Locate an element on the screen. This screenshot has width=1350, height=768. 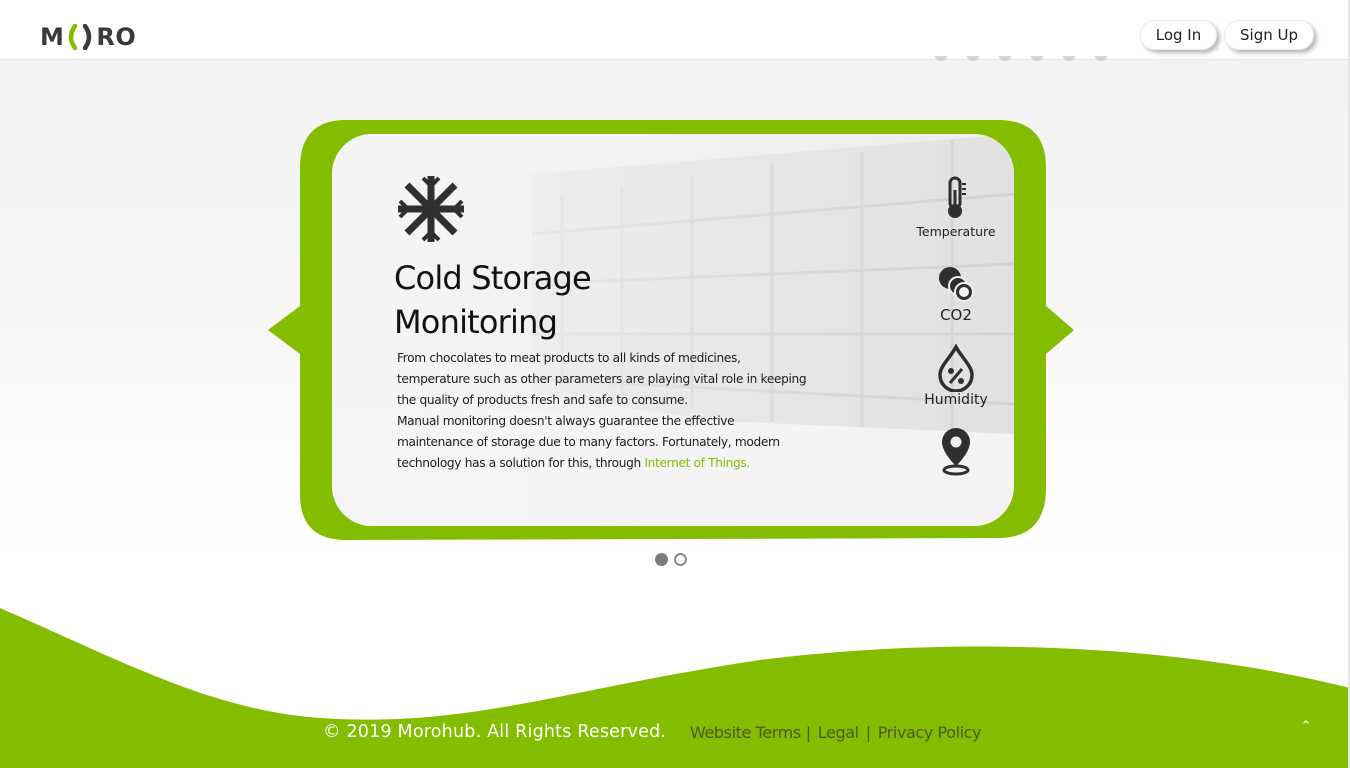
metric-temperature: Temperature is located at coordinates (956, 207).